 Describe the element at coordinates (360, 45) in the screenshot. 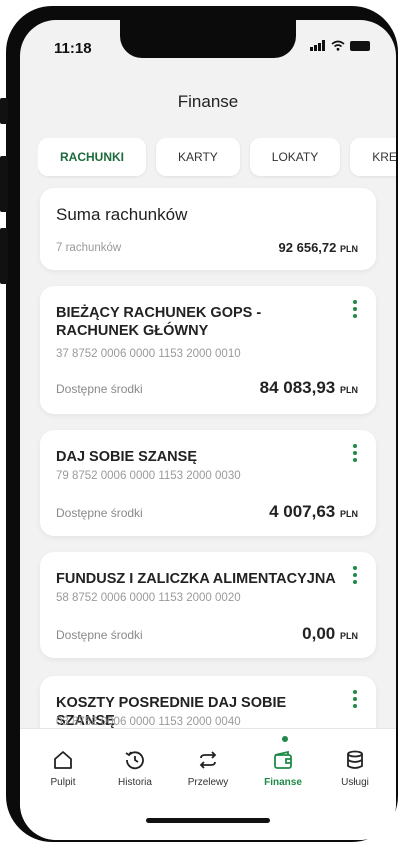

I see `battery-icon` at that location.